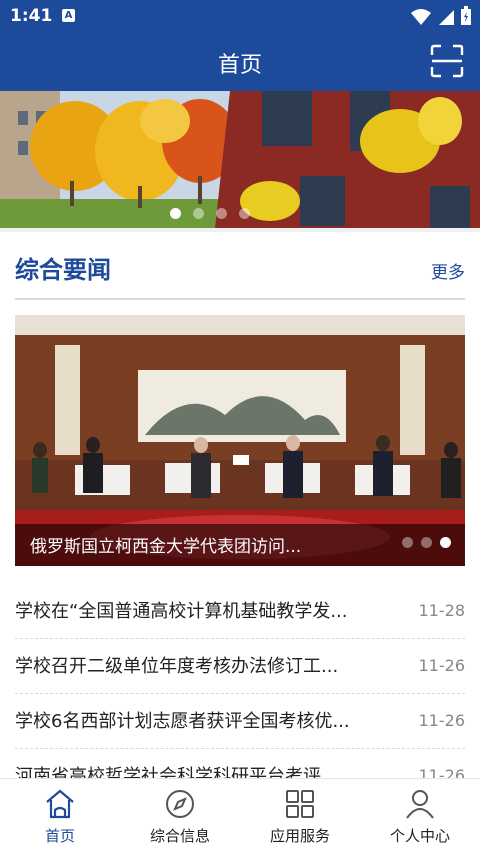  I want to click on list-item: 学校6名西部计划志愿者获评全国考核优... 11-26, so click(240, 721).